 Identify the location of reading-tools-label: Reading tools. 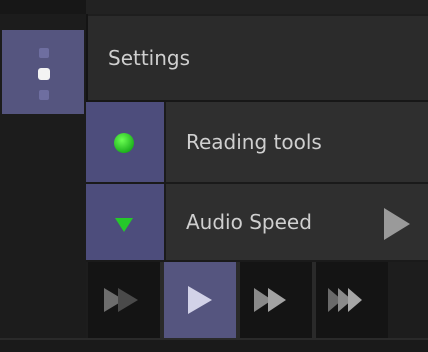
(254, 142).